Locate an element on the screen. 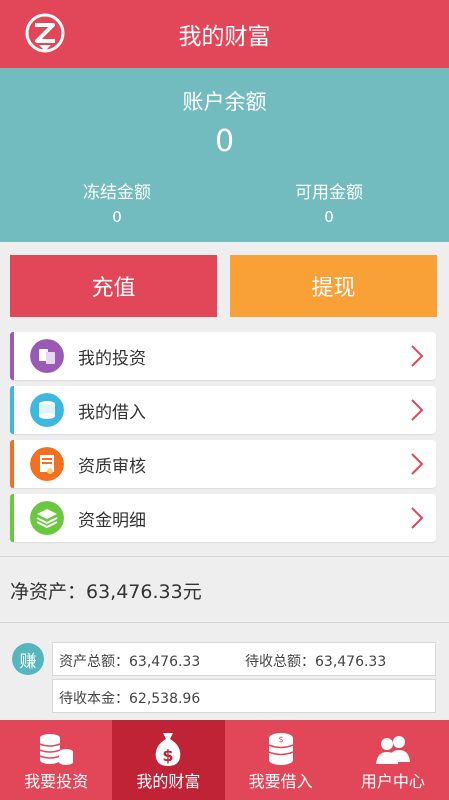 The height and width of the screenshot is (800, 449). recharge-button: 充值 is located at coordinates (113, 286).